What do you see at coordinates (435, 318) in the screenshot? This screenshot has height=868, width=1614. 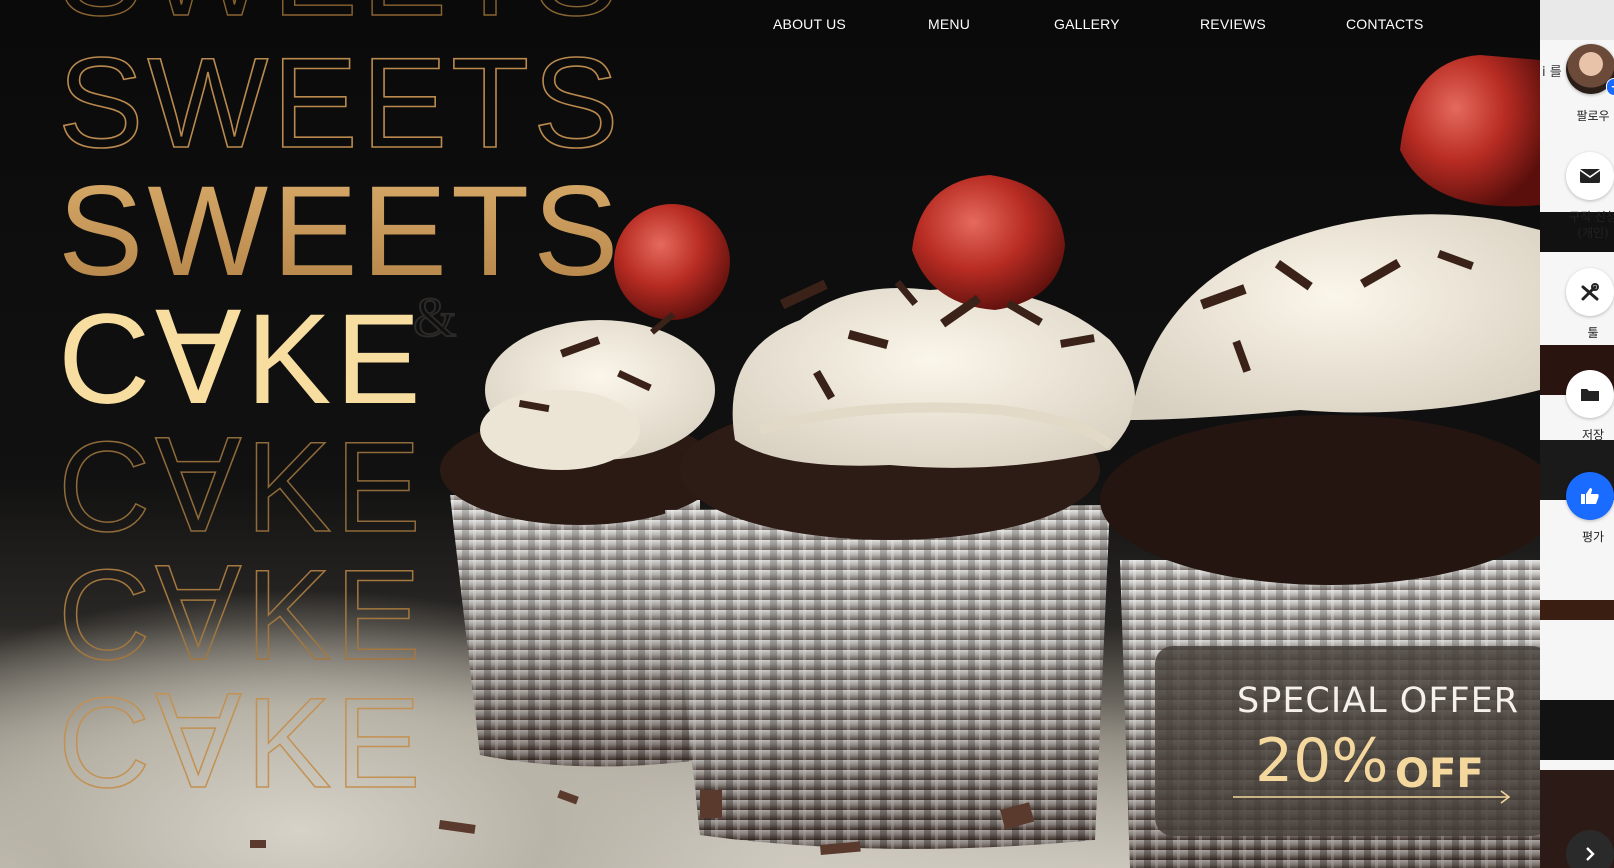 I see `ampersand: &` at bounding box center [435, 318].